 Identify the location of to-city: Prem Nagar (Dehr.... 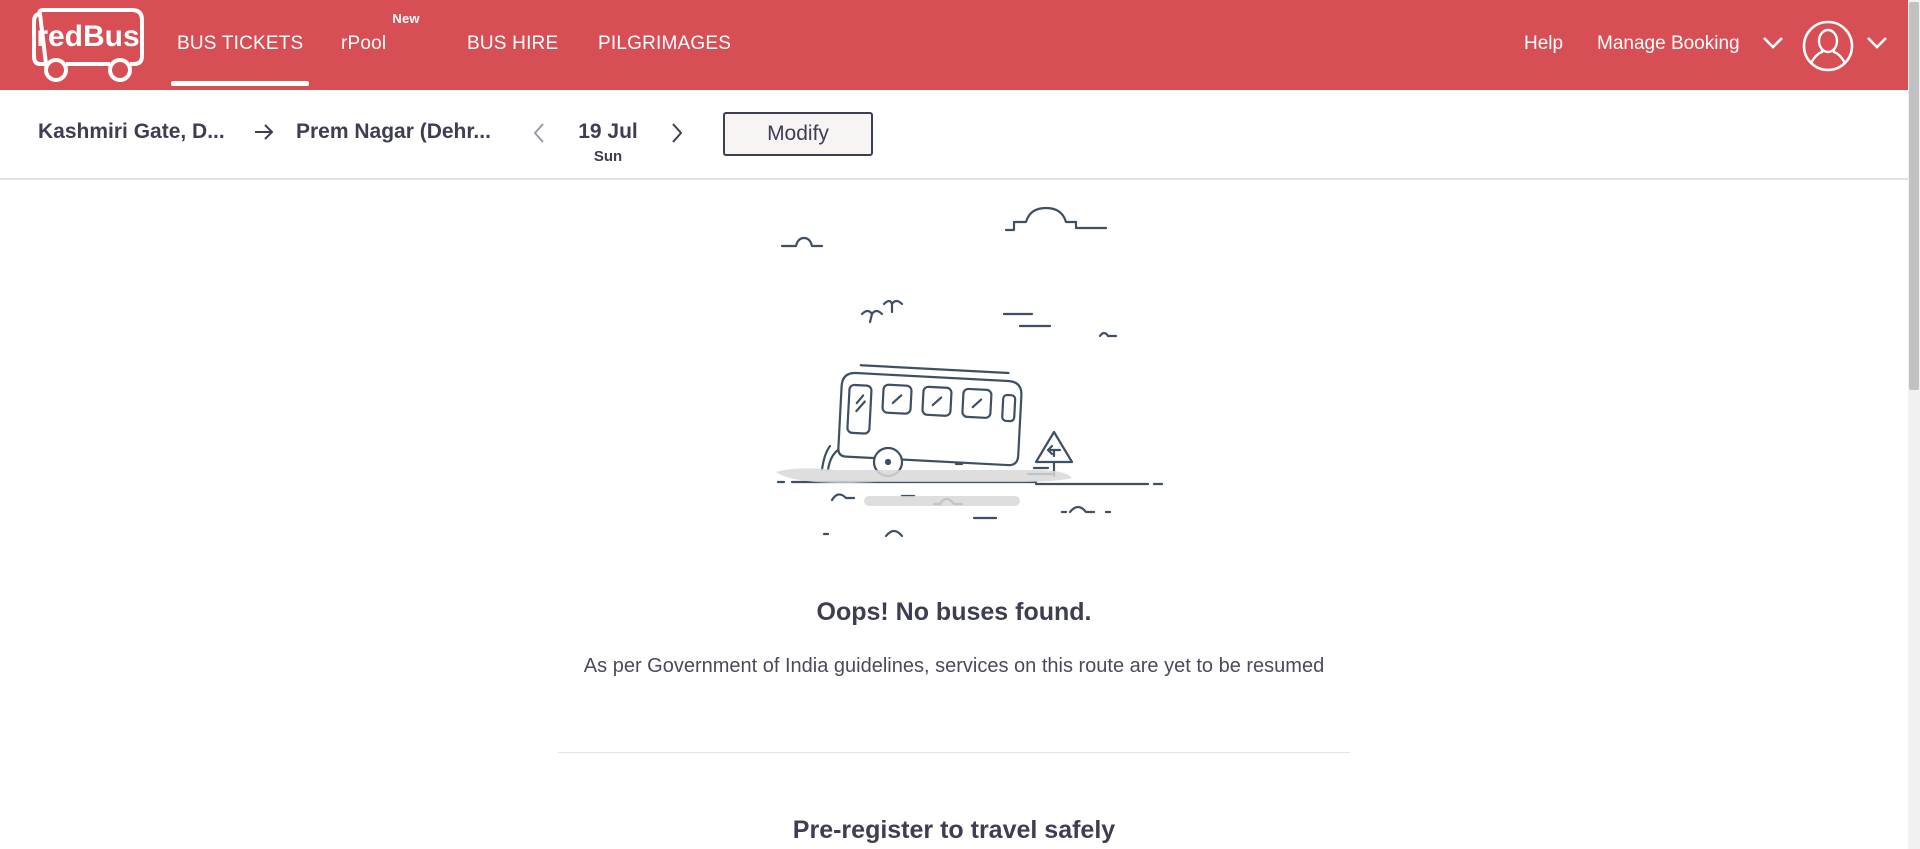
(393, 132).